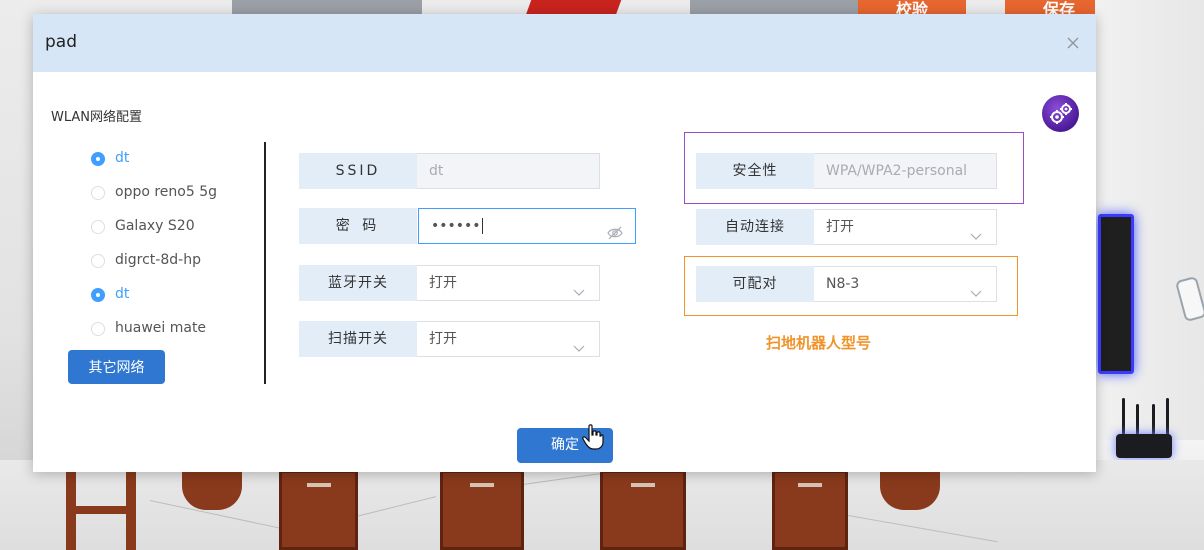 This screenshot has width=1204, height=550. I want to click on auto-connect-select: 打开, so click(905, 227).